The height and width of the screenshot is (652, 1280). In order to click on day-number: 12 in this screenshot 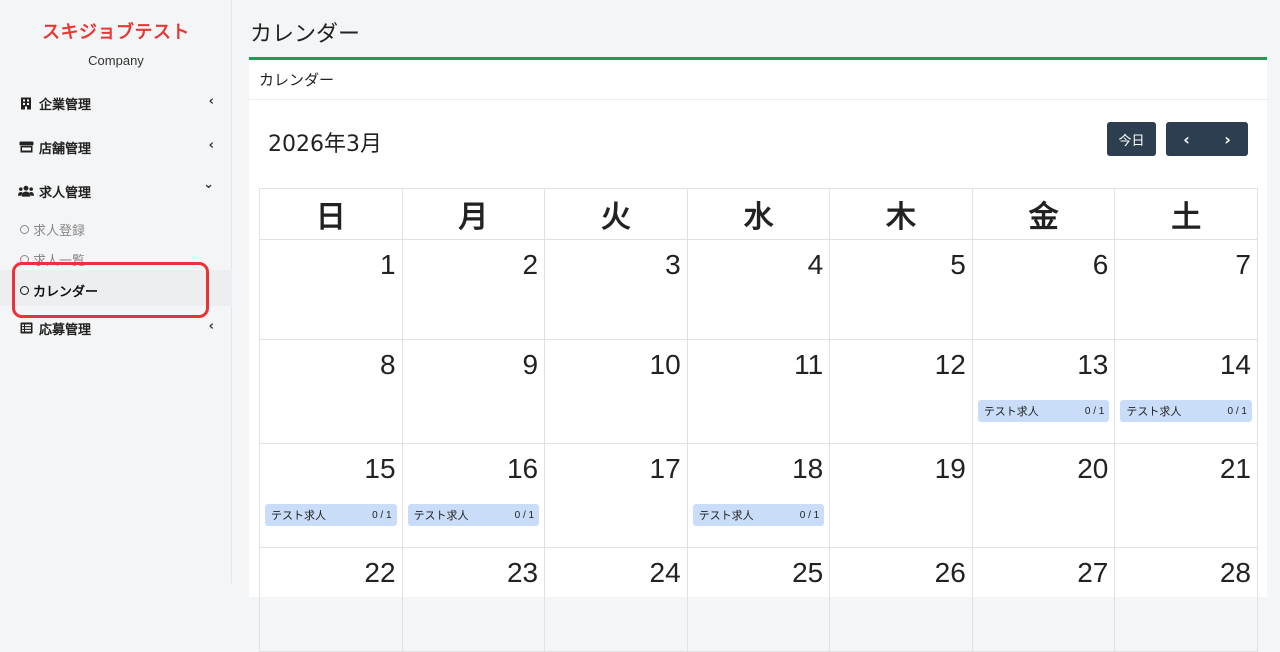, I will do `click(950, 364)`.